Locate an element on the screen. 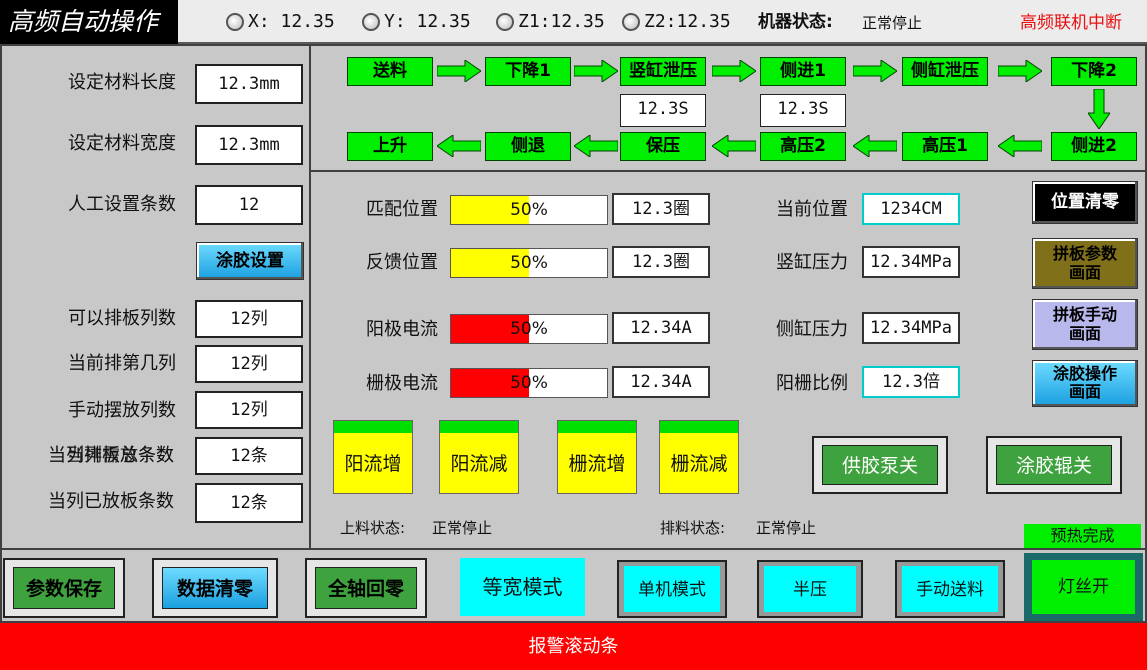 This screenshot has width=1147, height=670. current-count-field: 12条 is located at coordinates (249, 456).